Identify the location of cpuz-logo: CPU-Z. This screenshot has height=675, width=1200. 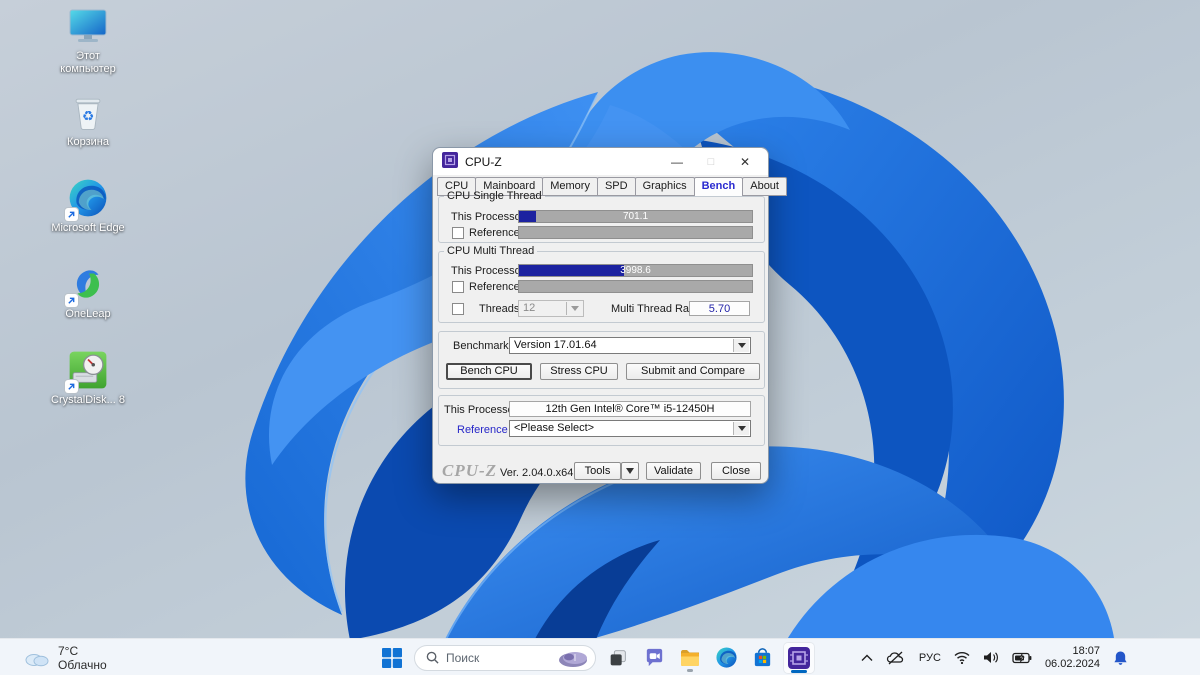
(470, 470).